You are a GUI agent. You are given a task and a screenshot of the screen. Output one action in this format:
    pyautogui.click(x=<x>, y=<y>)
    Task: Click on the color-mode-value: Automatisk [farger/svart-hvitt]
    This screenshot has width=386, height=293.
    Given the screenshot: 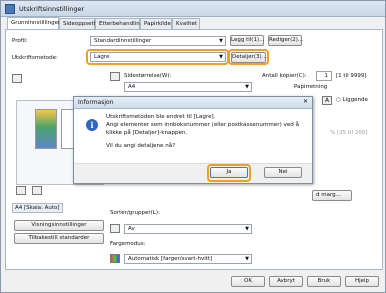 What is the action you would take?
    pyautogui.click(x=170, y=259)
    